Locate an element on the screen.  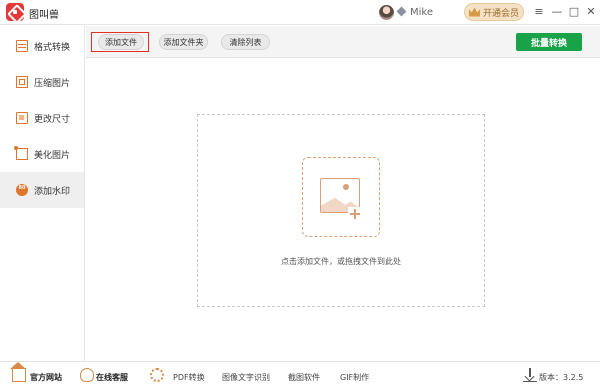
sidebar-item-label: 压缩图片 is located at coordinates (52, 83).